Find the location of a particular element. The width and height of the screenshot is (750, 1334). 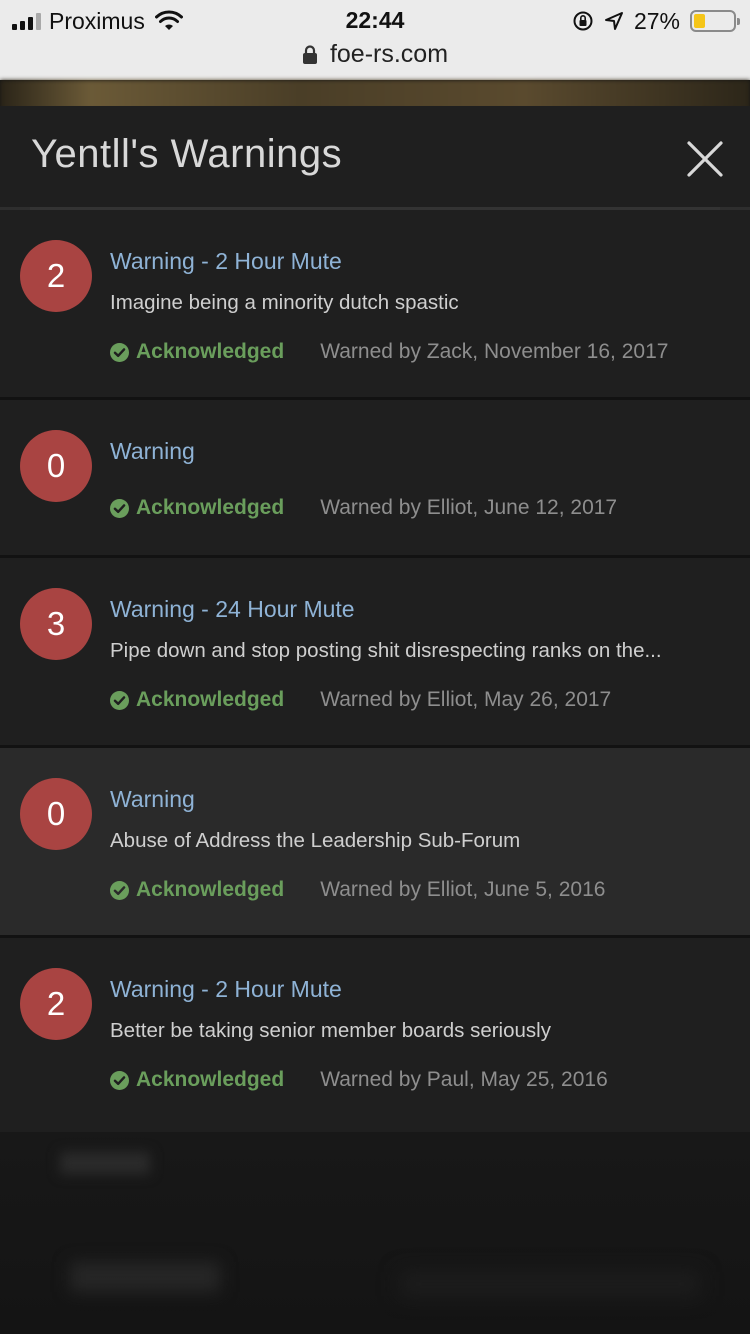

warning-reason: Imagine being a minority dutch spastic is located at coordinates (284, 302).